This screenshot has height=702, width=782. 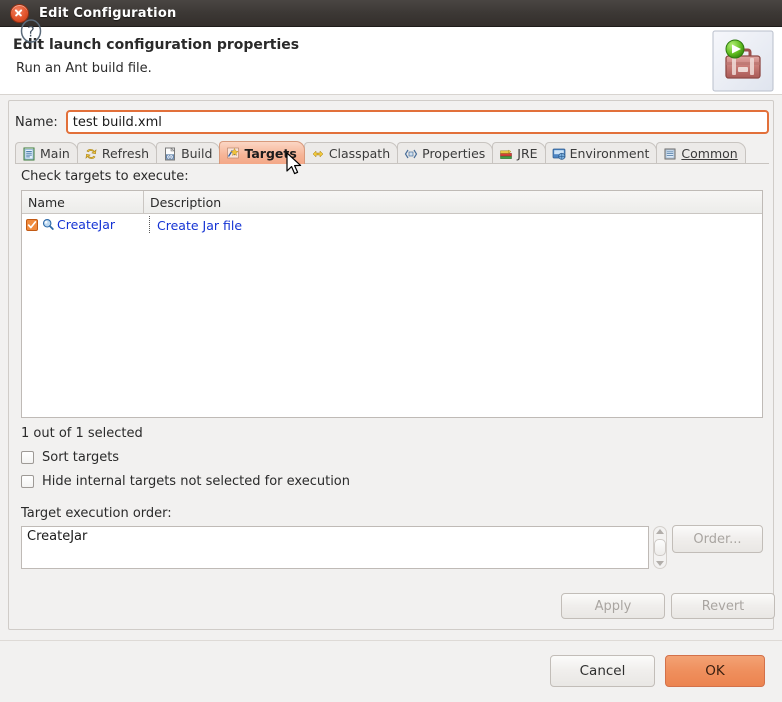 I want to click on scroll-up-arrow-icon, so click(x=660, y=531).